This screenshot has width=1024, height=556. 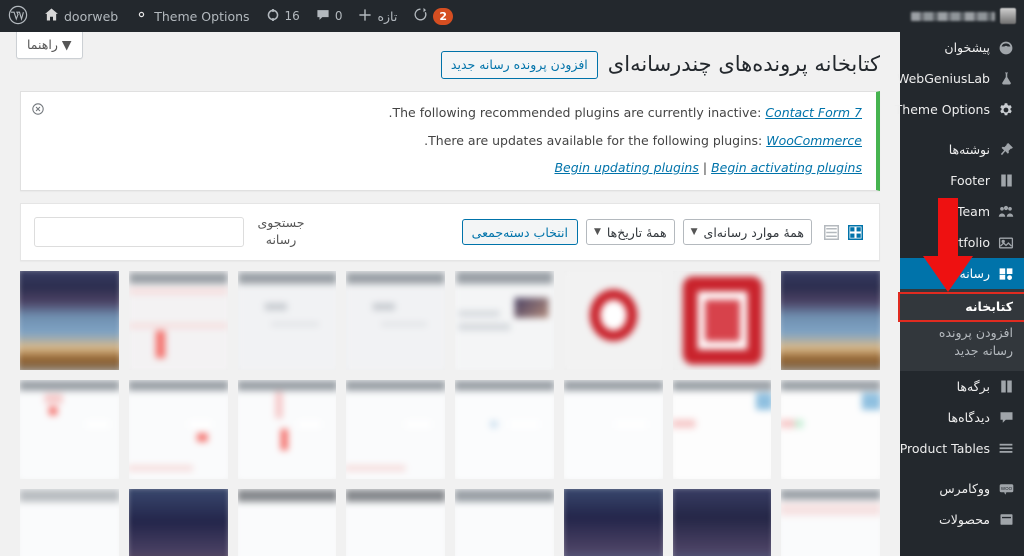 I want to click on help-tab-button: ▼ راهنما, so click(x=49, y=45).